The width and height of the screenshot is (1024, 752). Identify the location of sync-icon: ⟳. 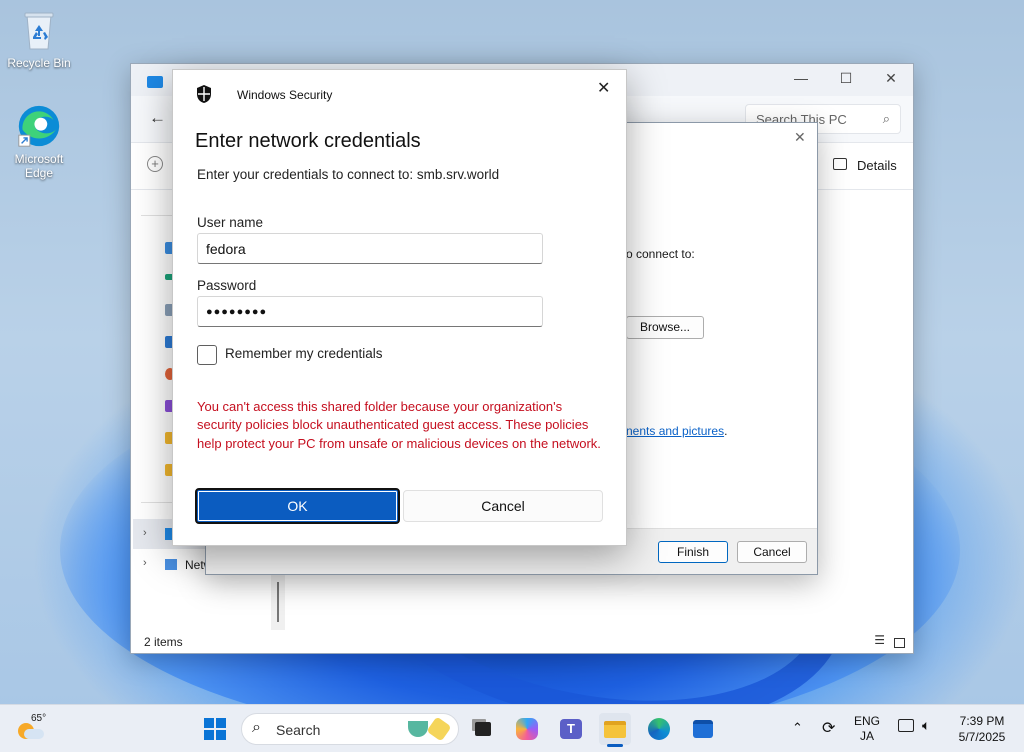
(828, 728).